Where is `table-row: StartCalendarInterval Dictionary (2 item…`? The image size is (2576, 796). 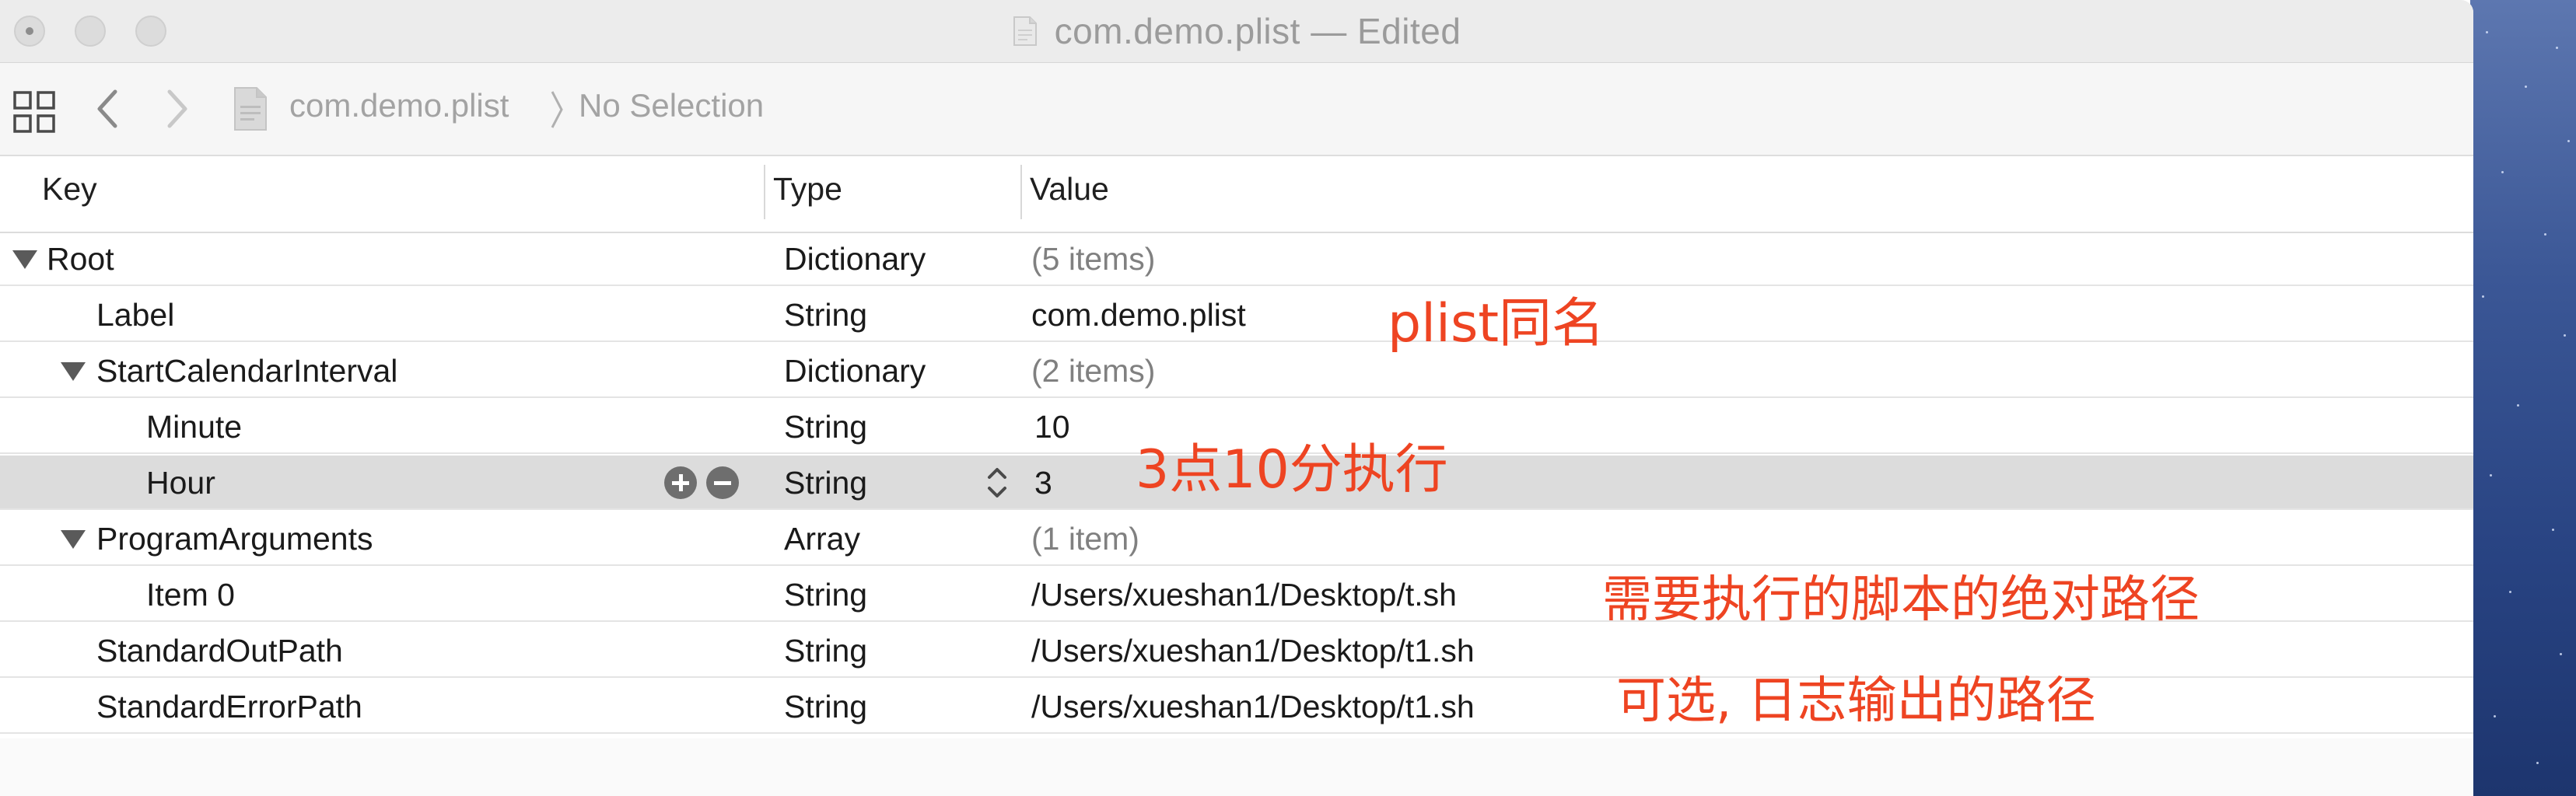 table-row: StartCalendarInterval Dictionary (2 item… is located at coordinates (1237, 371).